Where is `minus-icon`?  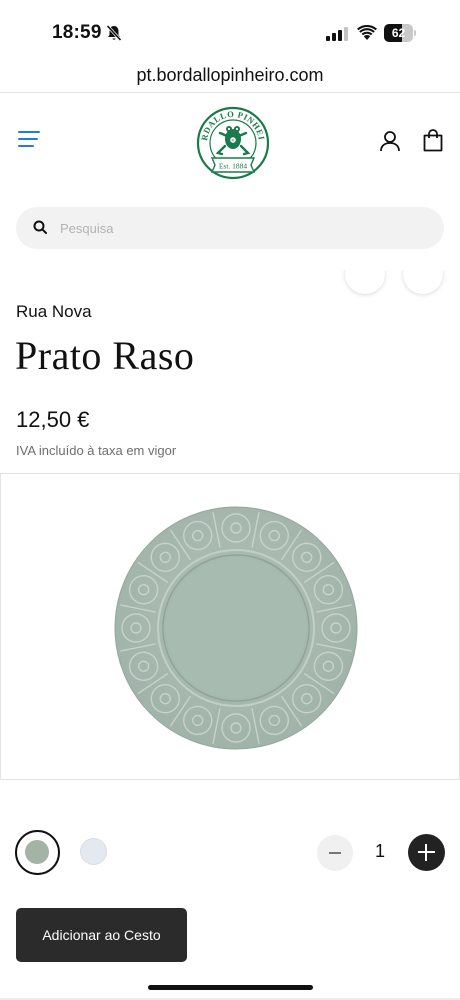 minus-icon is located at coordinates (335, 853).